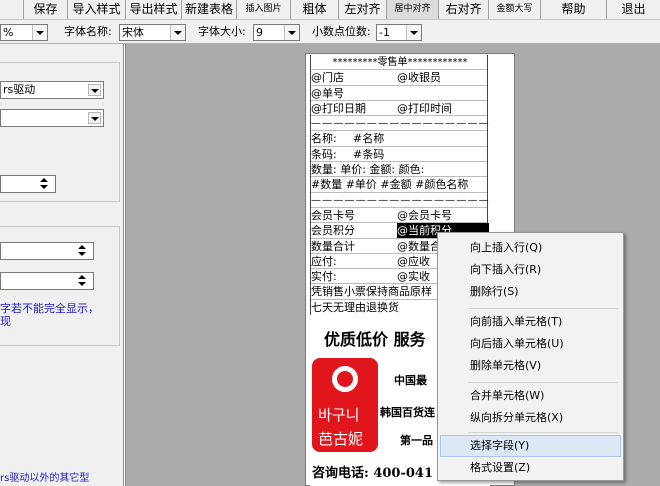 This screenshot has height=486, width=660. Describe the element at coordinates (19, 89) in the screenshot. I see `driver-value: rs驱动` at that location.